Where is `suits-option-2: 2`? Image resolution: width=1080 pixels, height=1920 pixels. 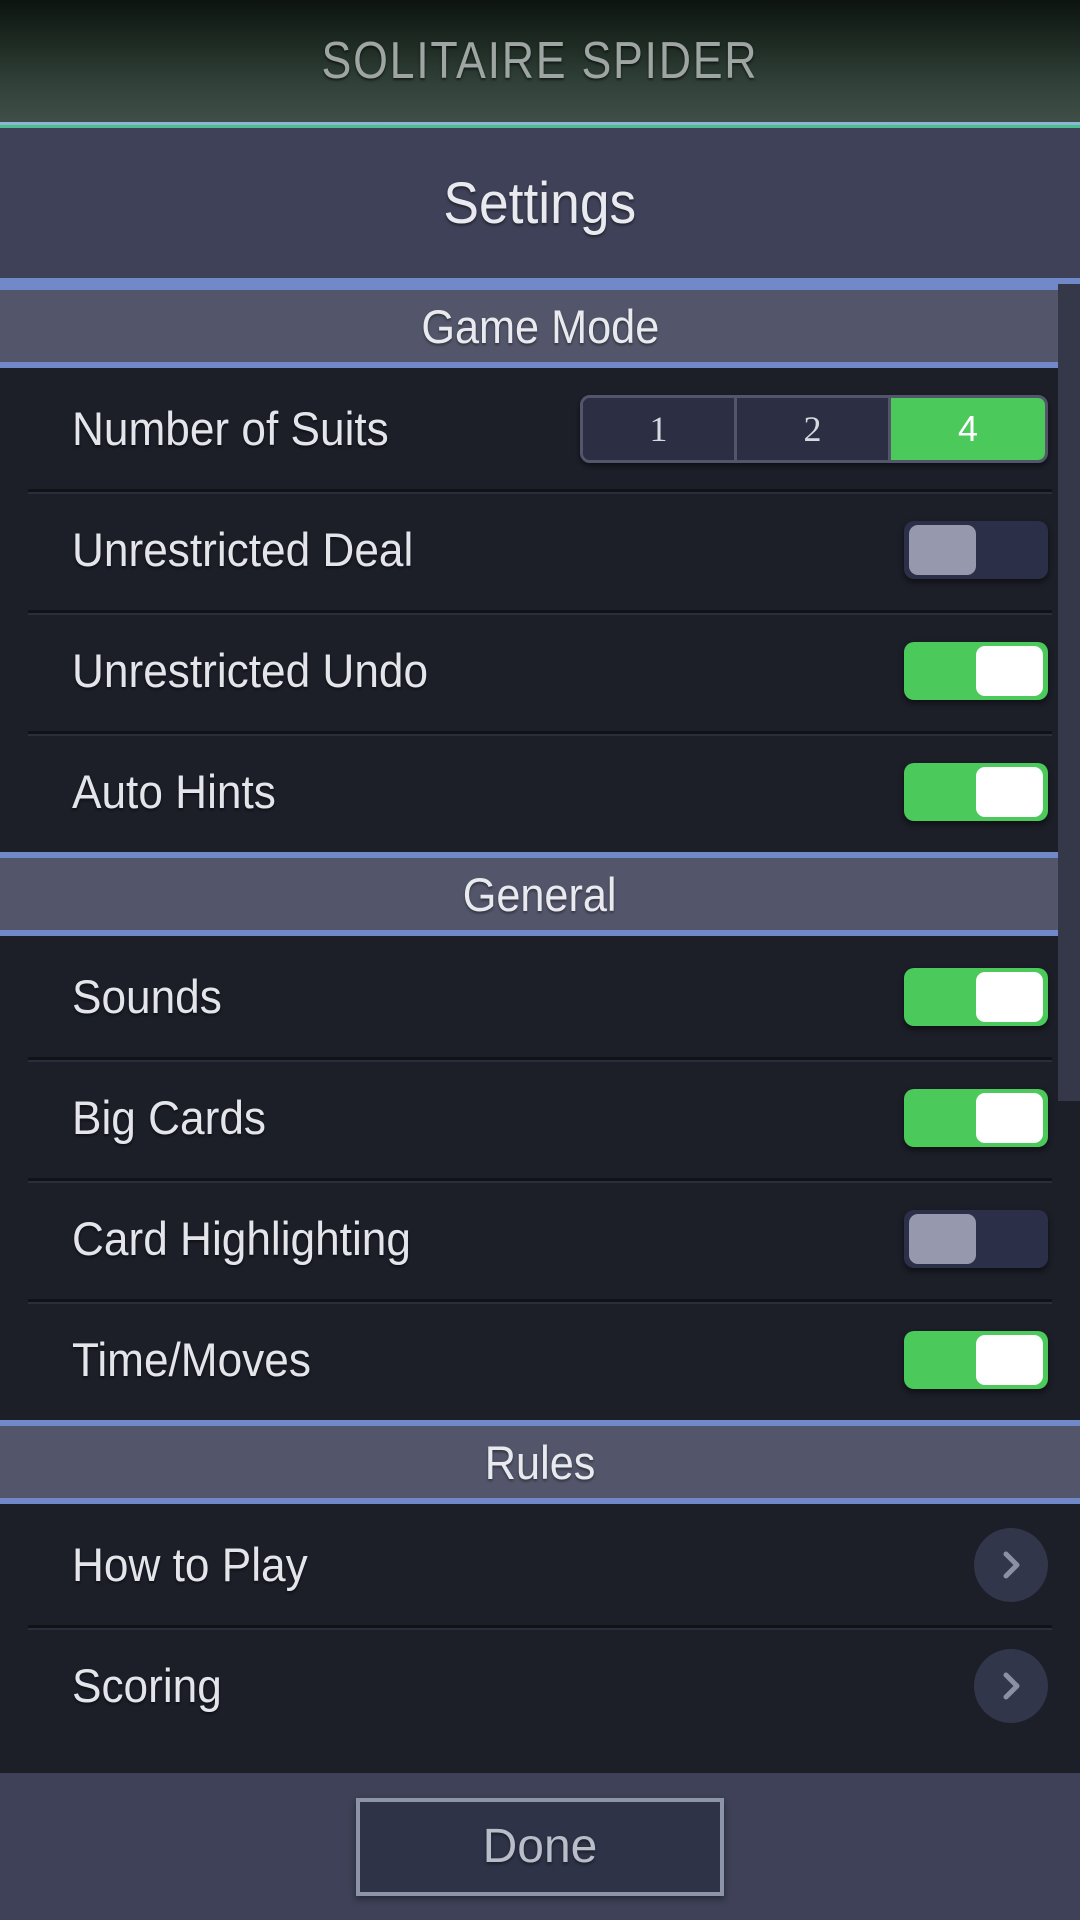
suits-option-2: 2 is located at coordinates (814, 428).